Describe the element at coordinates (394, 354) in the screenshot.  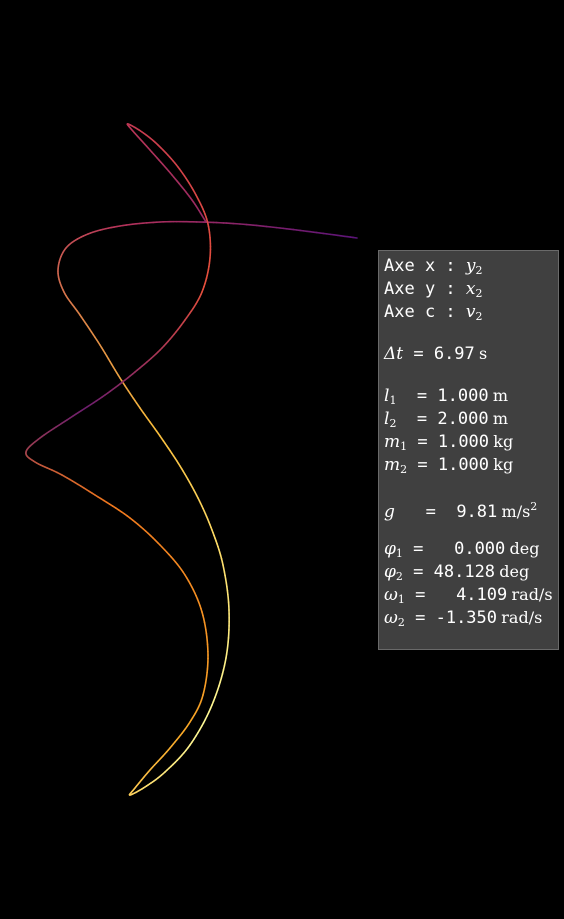
I see `dt-symbol: Δt` at that location.